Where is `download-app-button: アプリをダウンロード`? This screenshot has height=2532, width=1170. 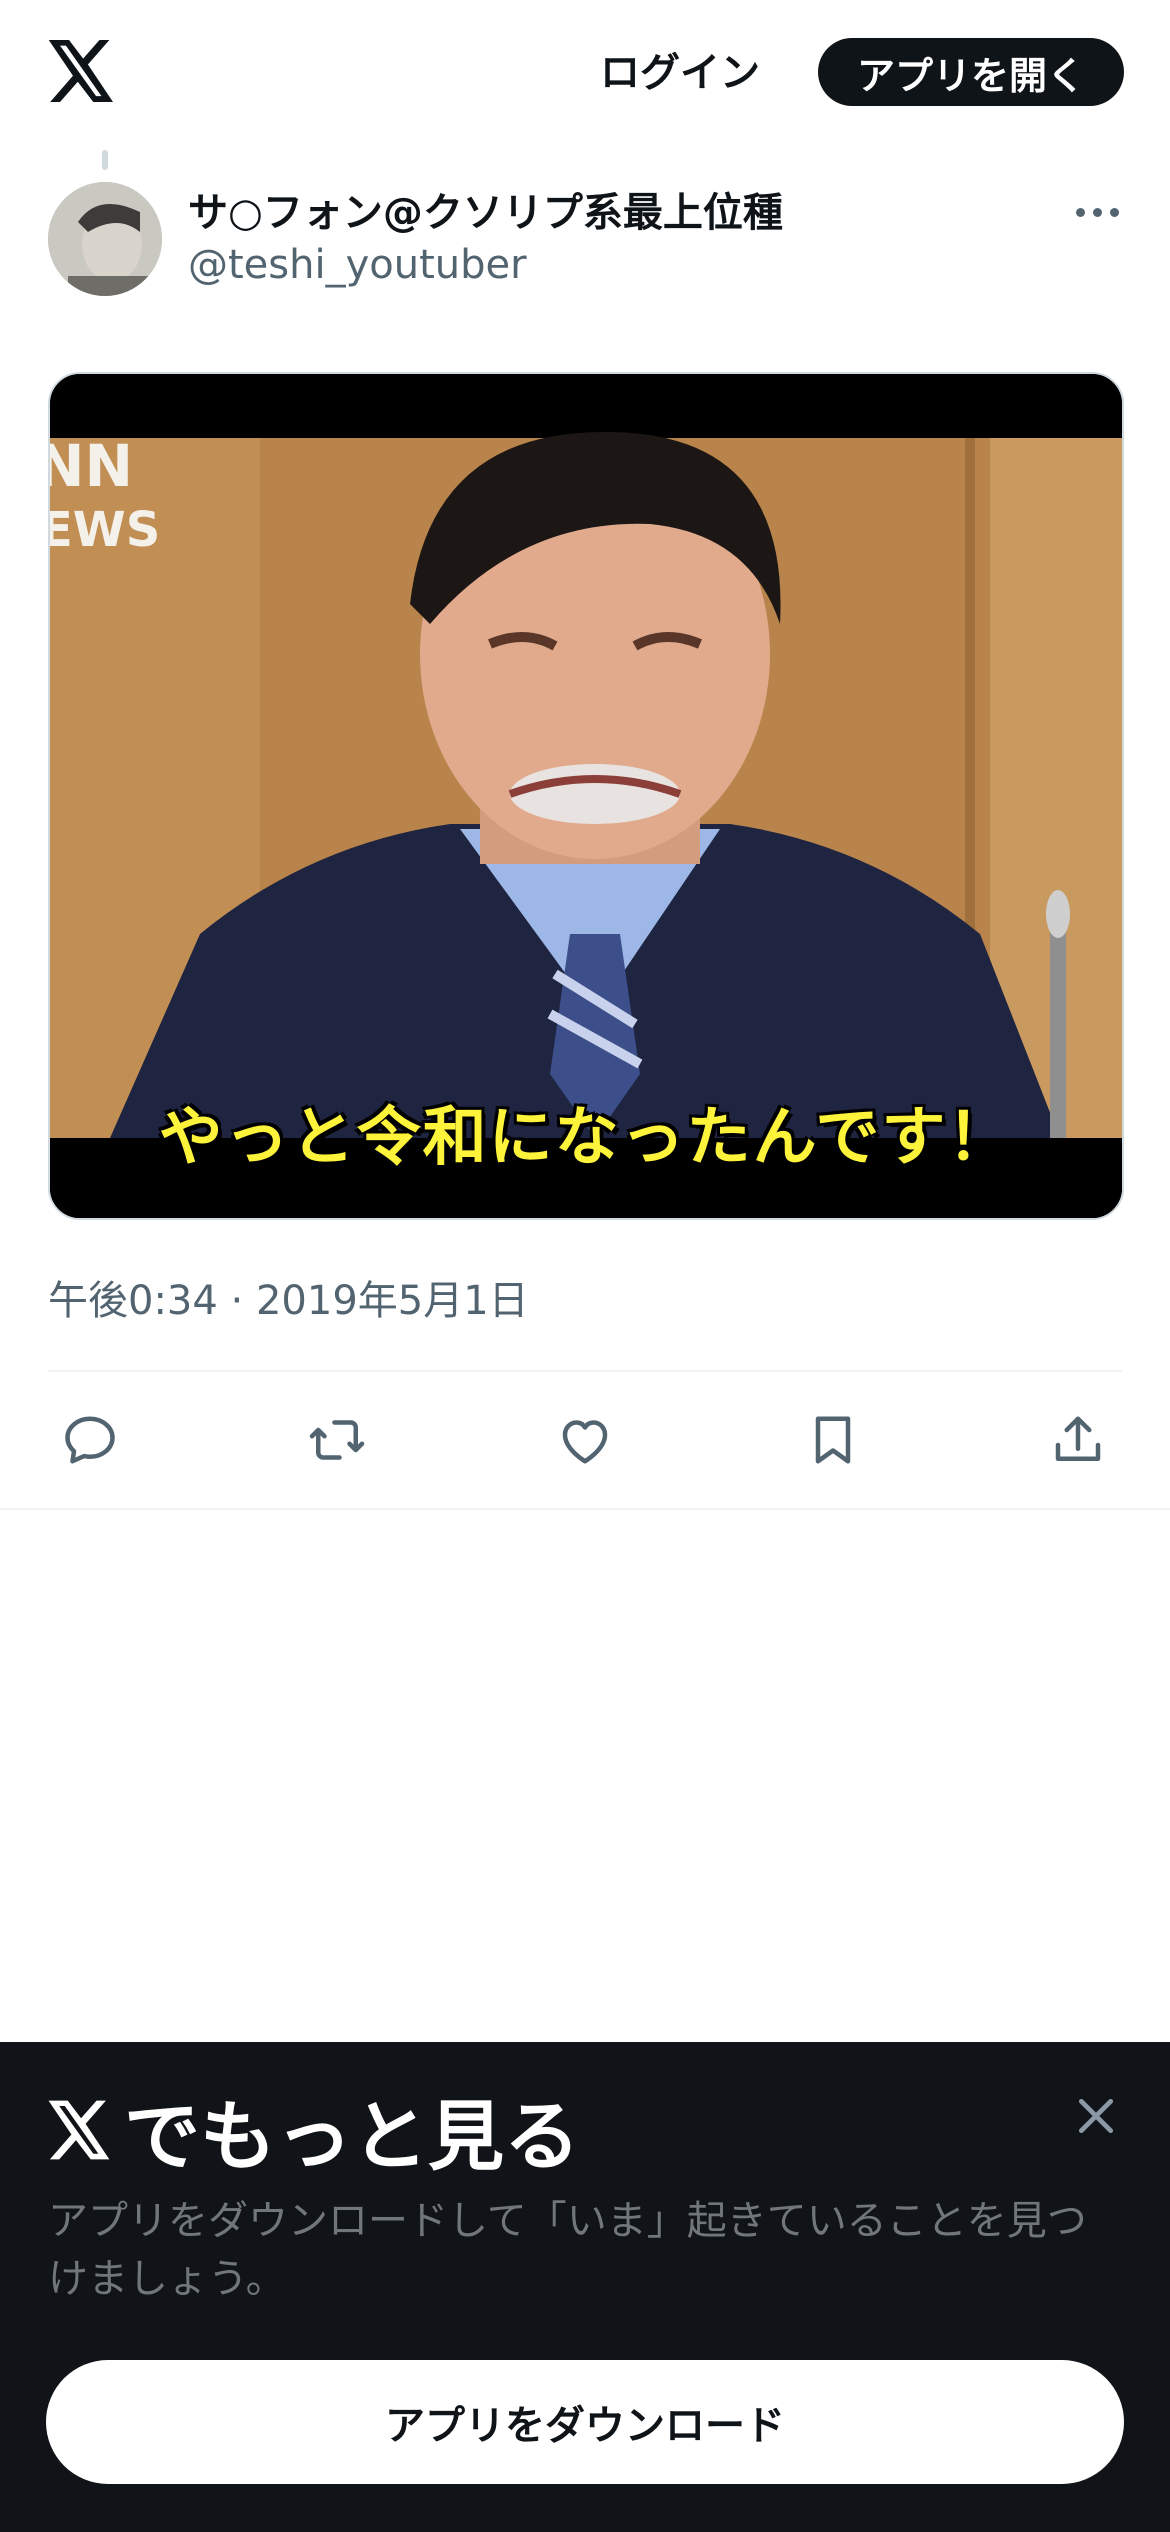 download-app-button: アプリをダウンロード is located at coordinates (585, 2422).